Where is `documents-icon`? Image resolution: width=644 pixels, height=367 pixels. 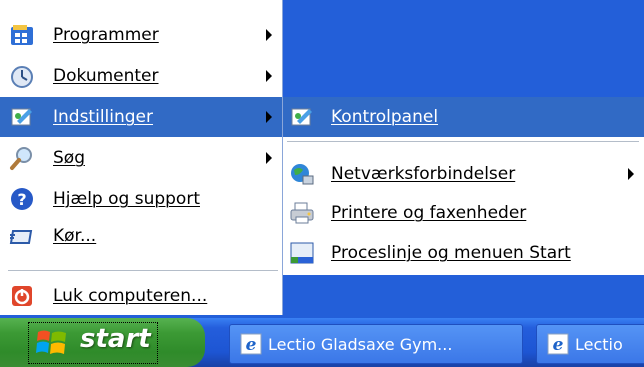 documents-icon is located at coordinates (22, 77).